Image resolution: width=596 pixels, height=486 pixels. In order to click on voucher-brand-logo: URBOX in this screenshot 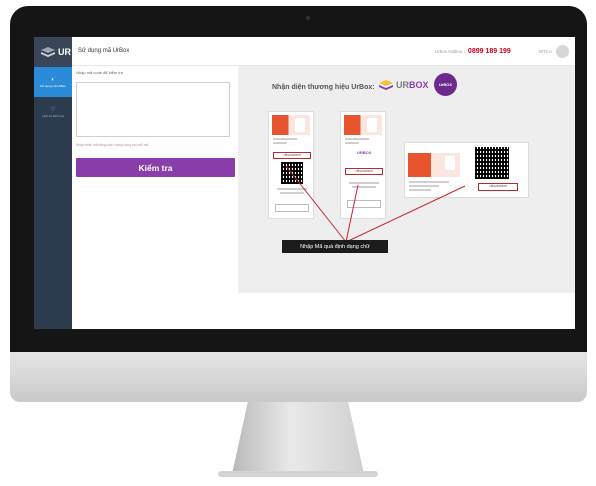, I will do `click(364, 152)`.